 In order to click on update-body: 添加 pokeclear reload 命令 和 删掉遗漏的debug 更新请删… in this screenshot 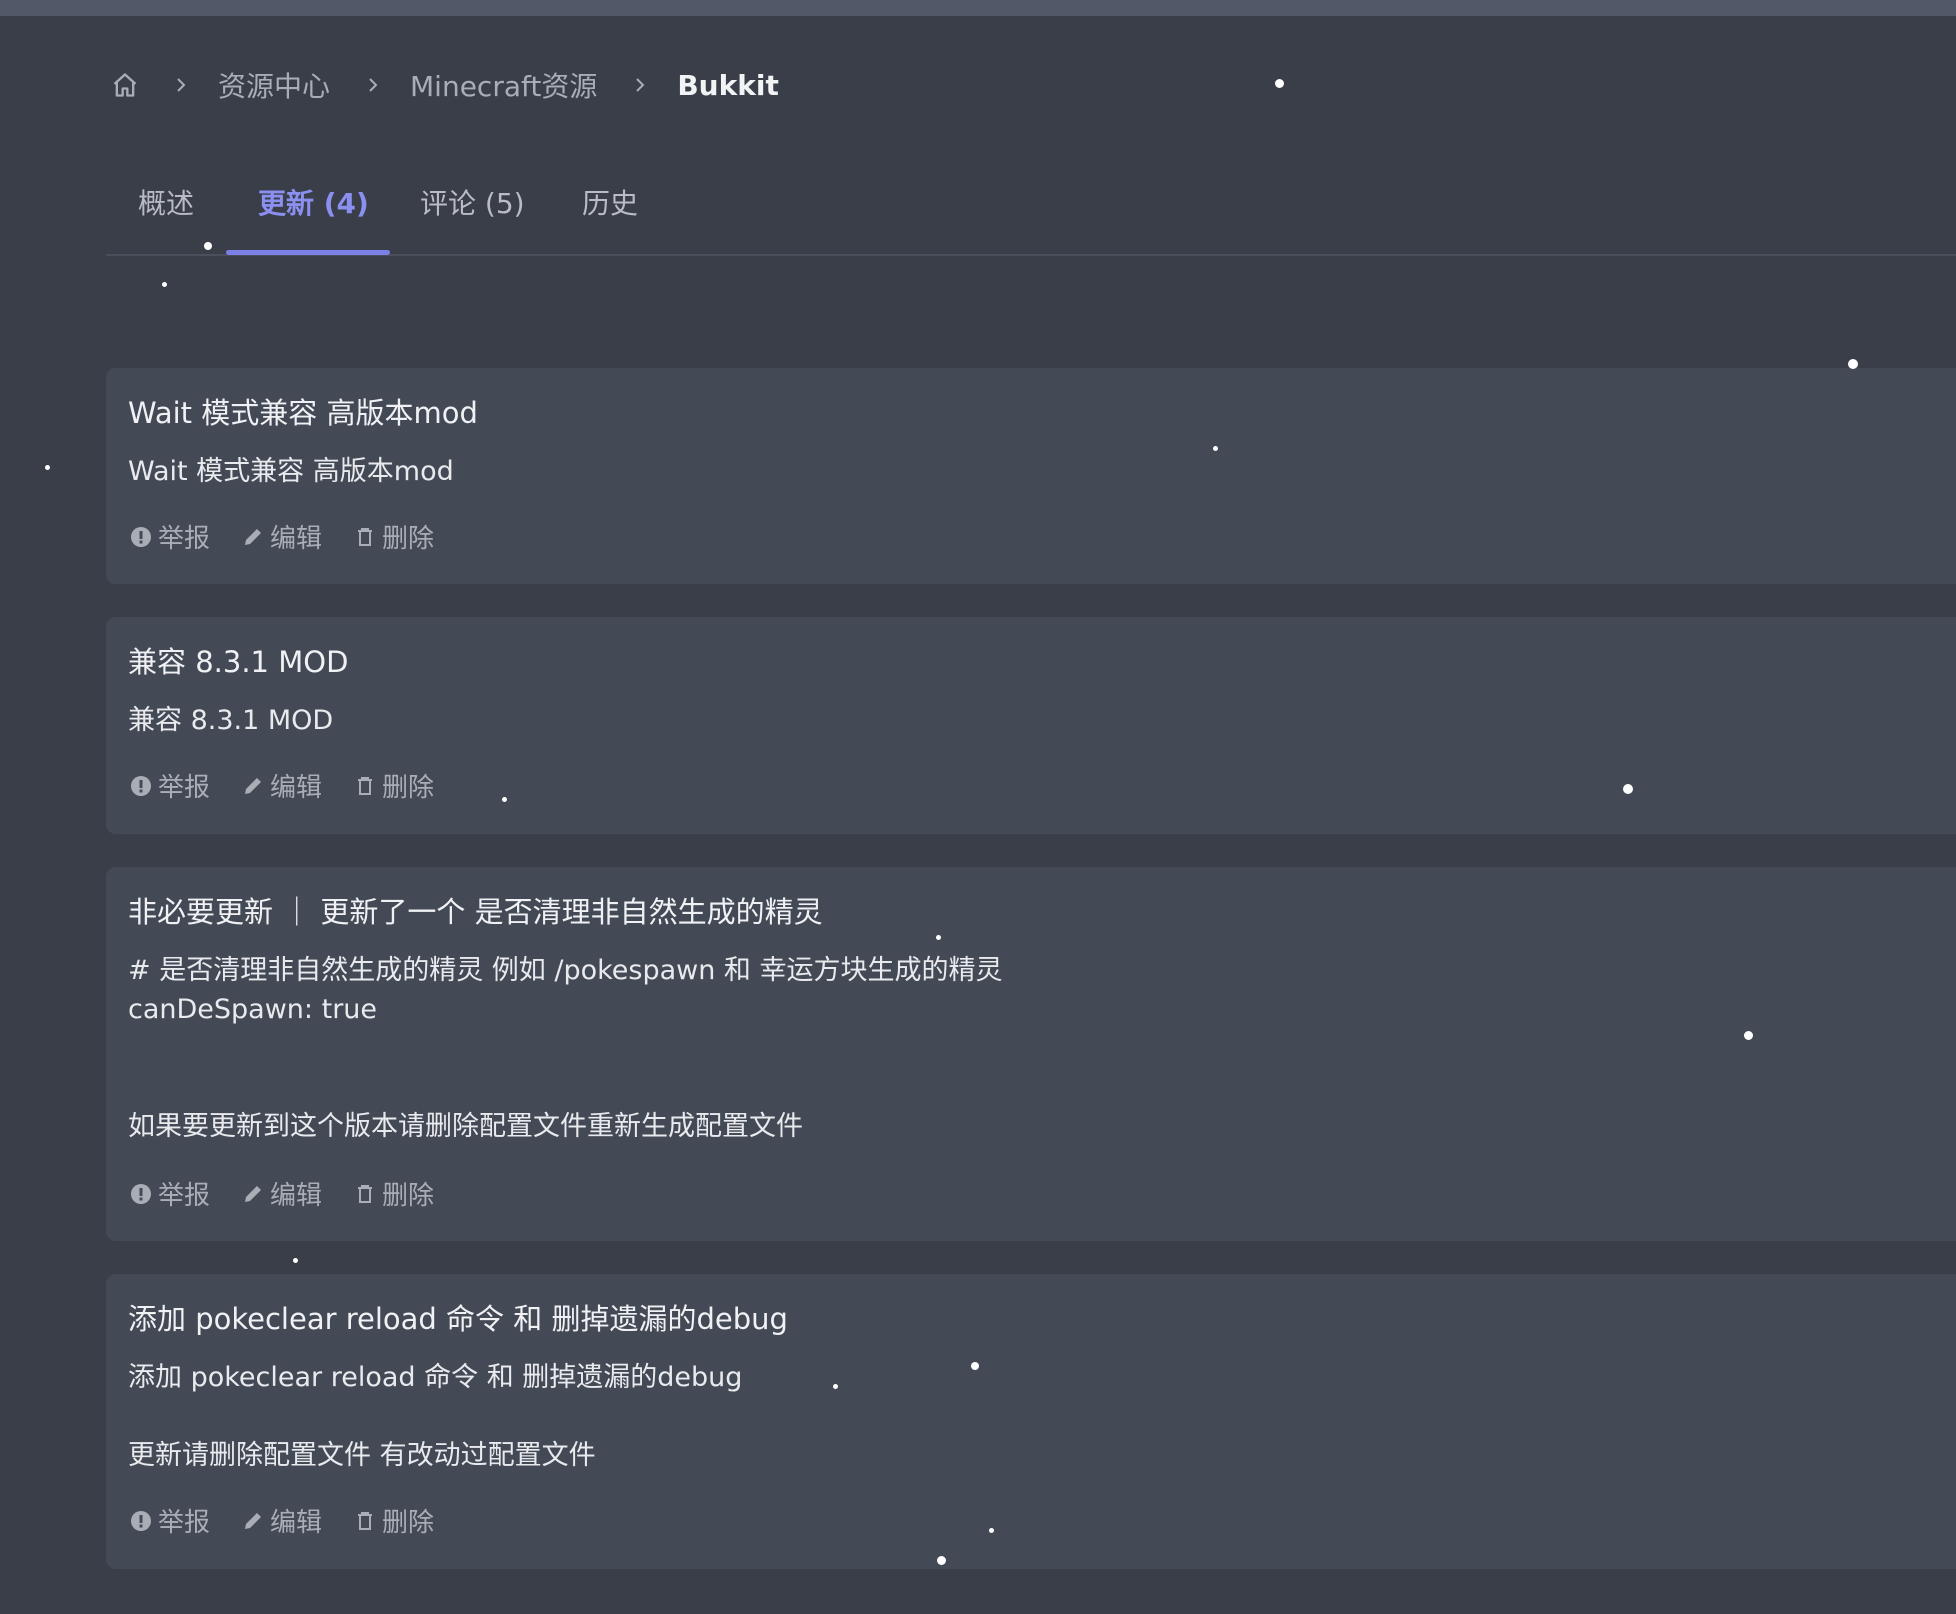, I will do `click(435, 1416)`.